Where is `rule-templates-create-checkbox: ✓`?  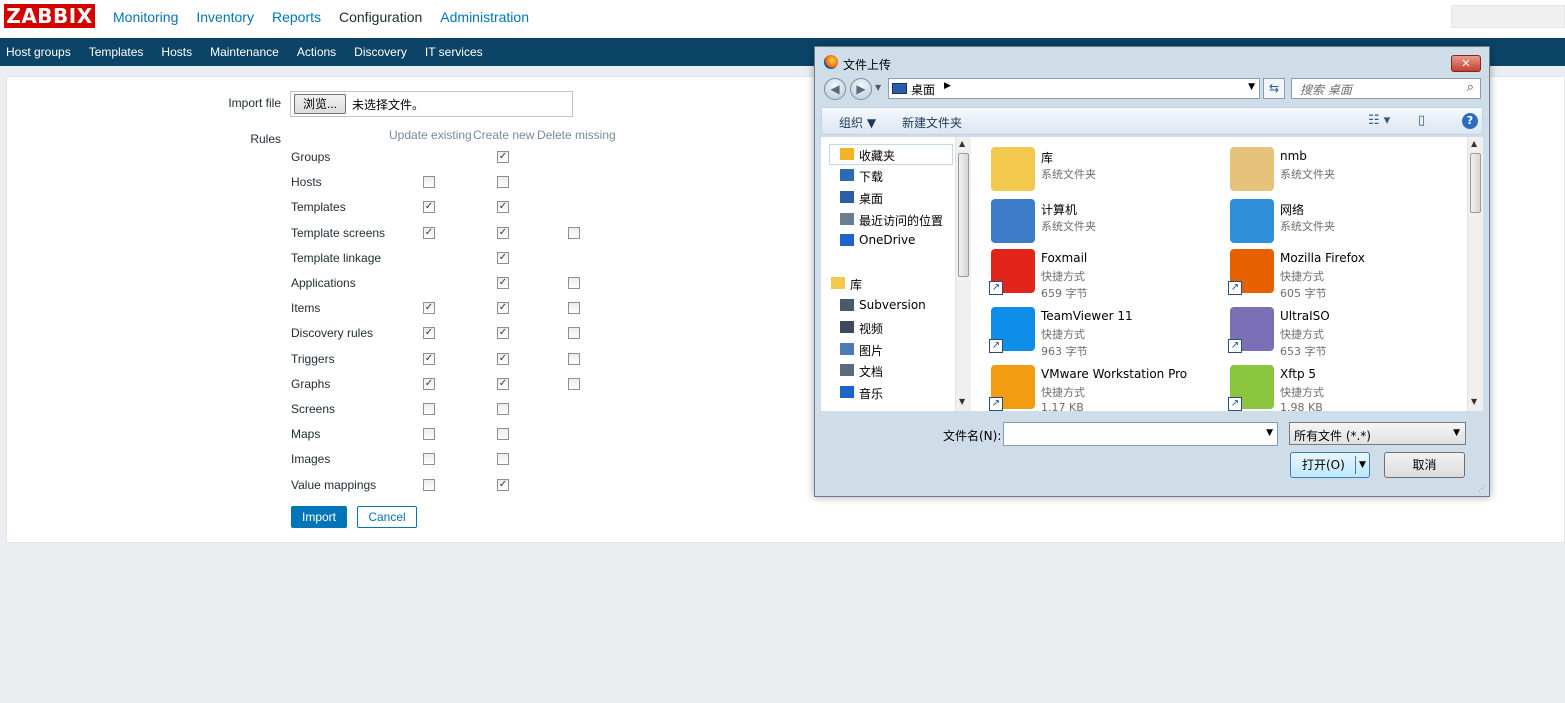 rule-templates-create-checkbox: ✓ is located at coordinates (503, 207).